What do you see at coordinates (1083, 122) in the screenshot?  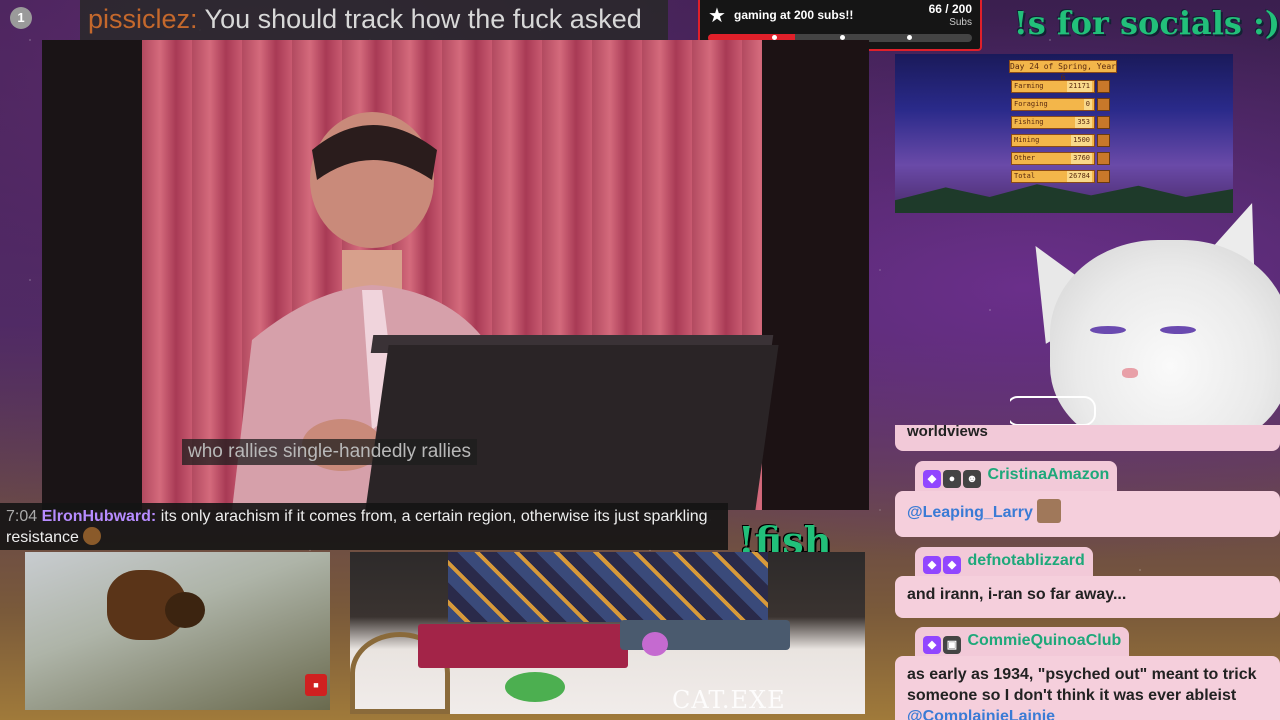 I see `game-stat-value: 353` at bounding box center [1083, 122].